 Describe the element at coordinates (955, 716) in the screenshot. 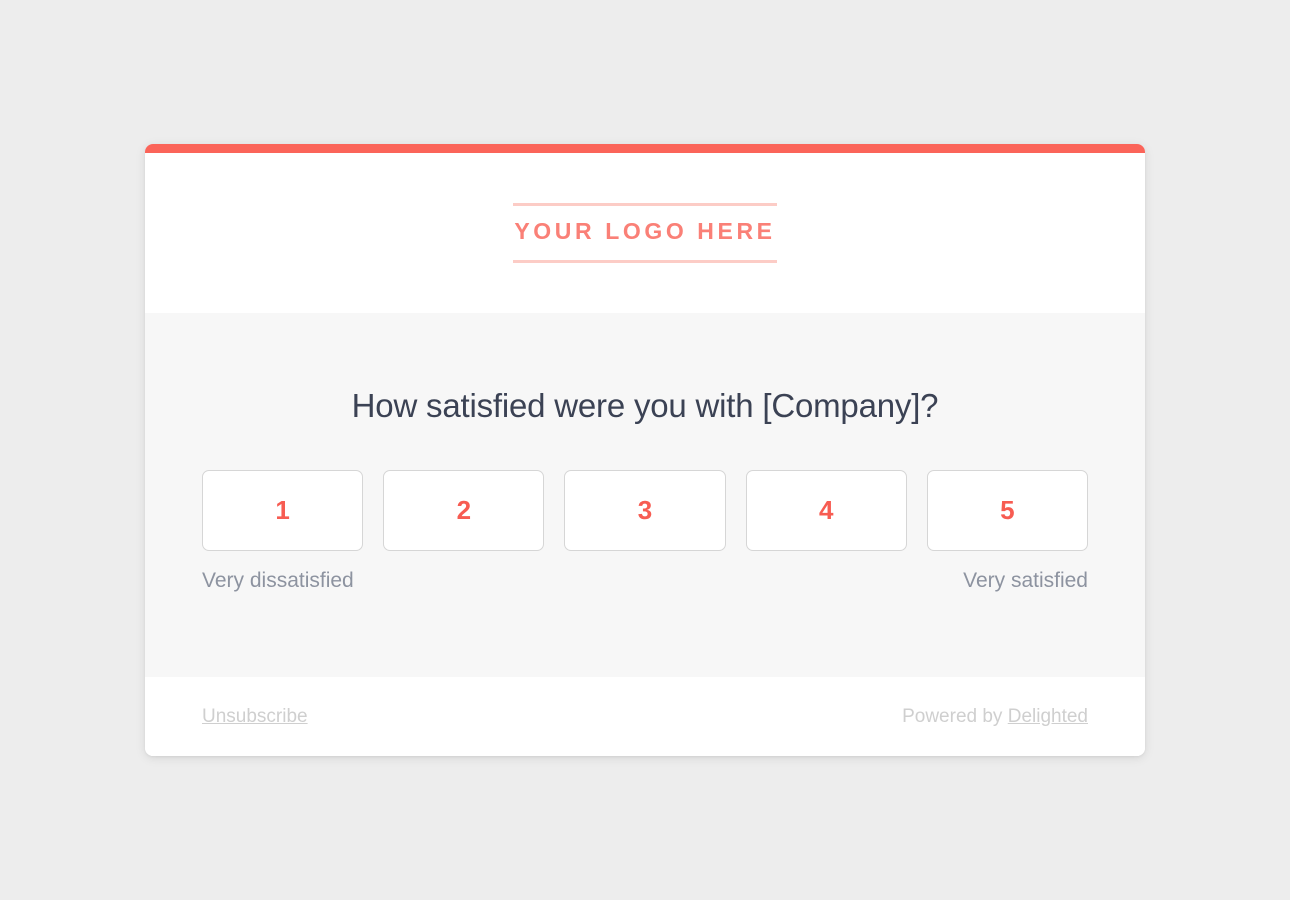

I see `powered-by-prefix: Powered by` at that location.